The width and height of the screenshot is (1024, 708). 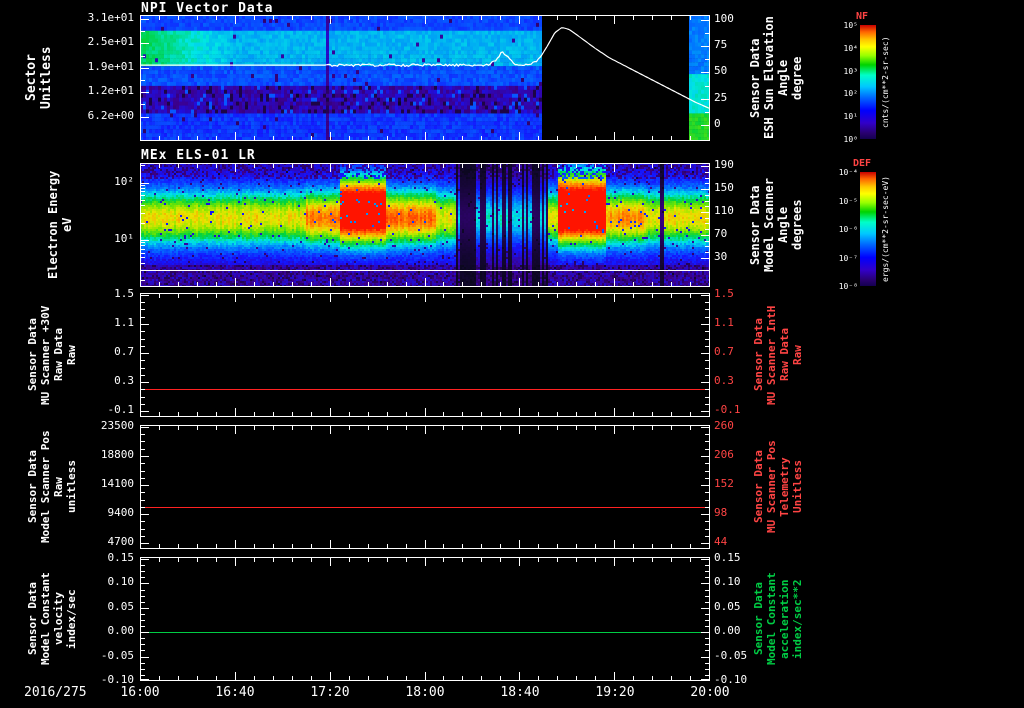 What do you see at coordinates (724, 381) in the screenshot?
I see `right-y-axis-tick-label: 0.3` at bounding box center [724, 381].